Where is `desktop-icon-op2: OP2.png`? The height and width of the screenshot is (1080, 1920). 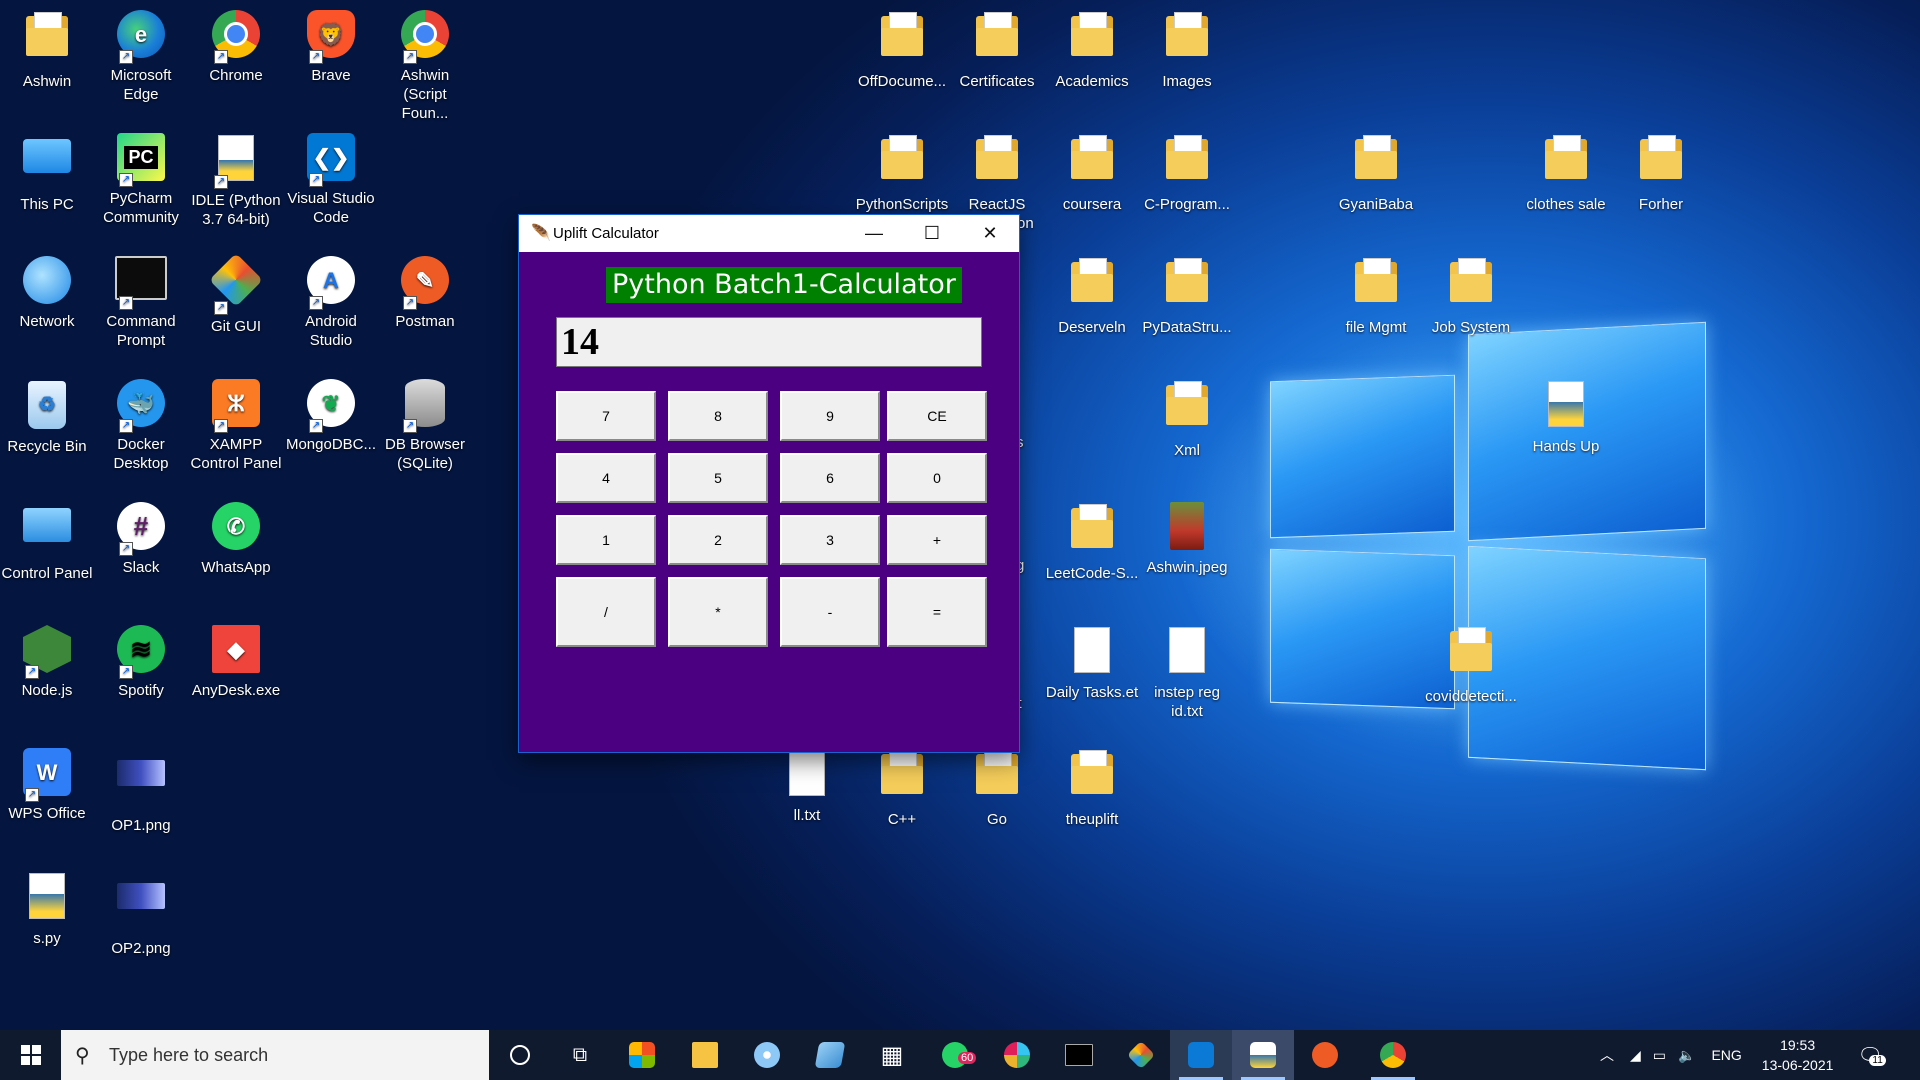 desktop-icon-op2: OP2.png is located at coordinates (141, 913).